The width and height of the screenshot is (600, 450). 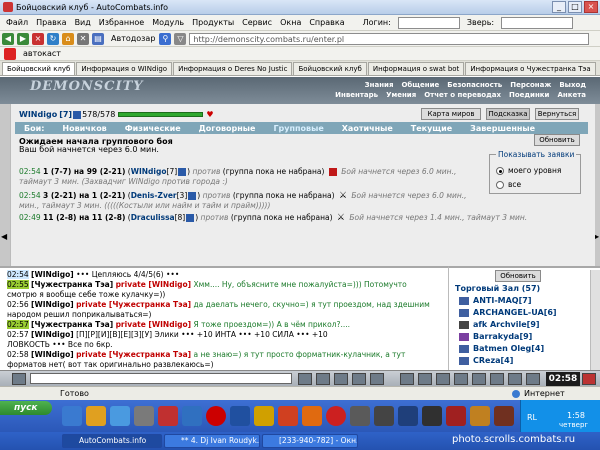 What do you see at coordinates (326, 22) in the screenshot?
I see `menu-help: Справка` at bounding box center [326, 22].